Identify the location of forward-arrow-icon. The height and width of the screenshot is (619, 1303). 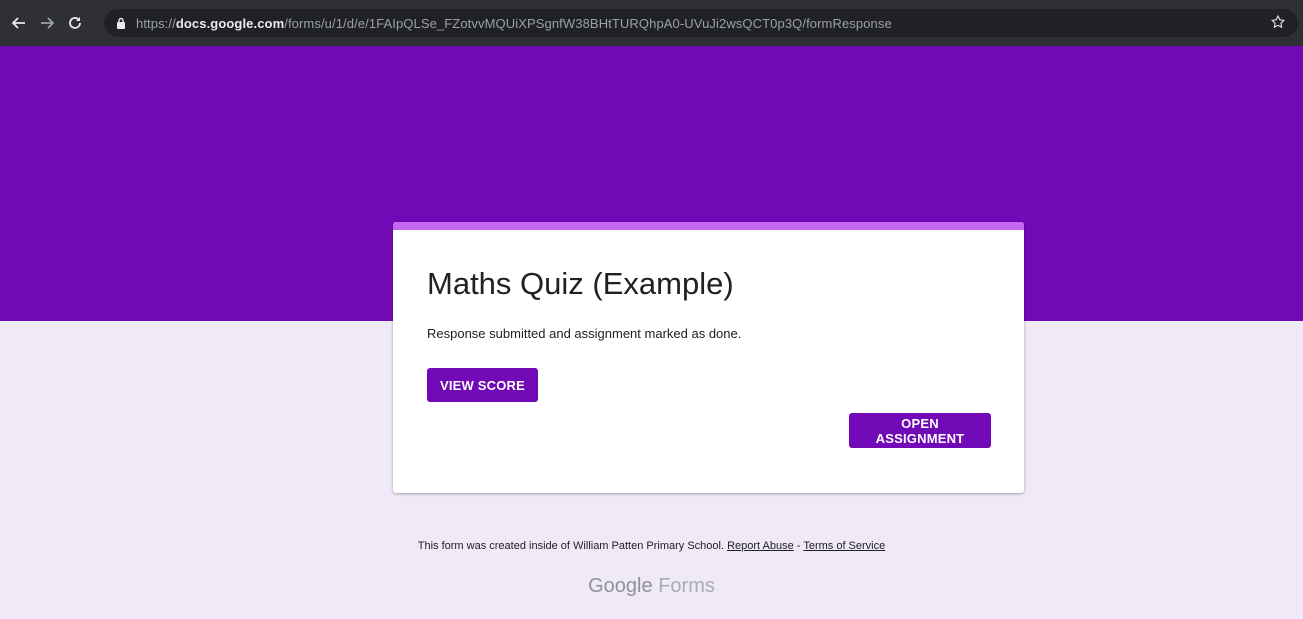
(48, 23).